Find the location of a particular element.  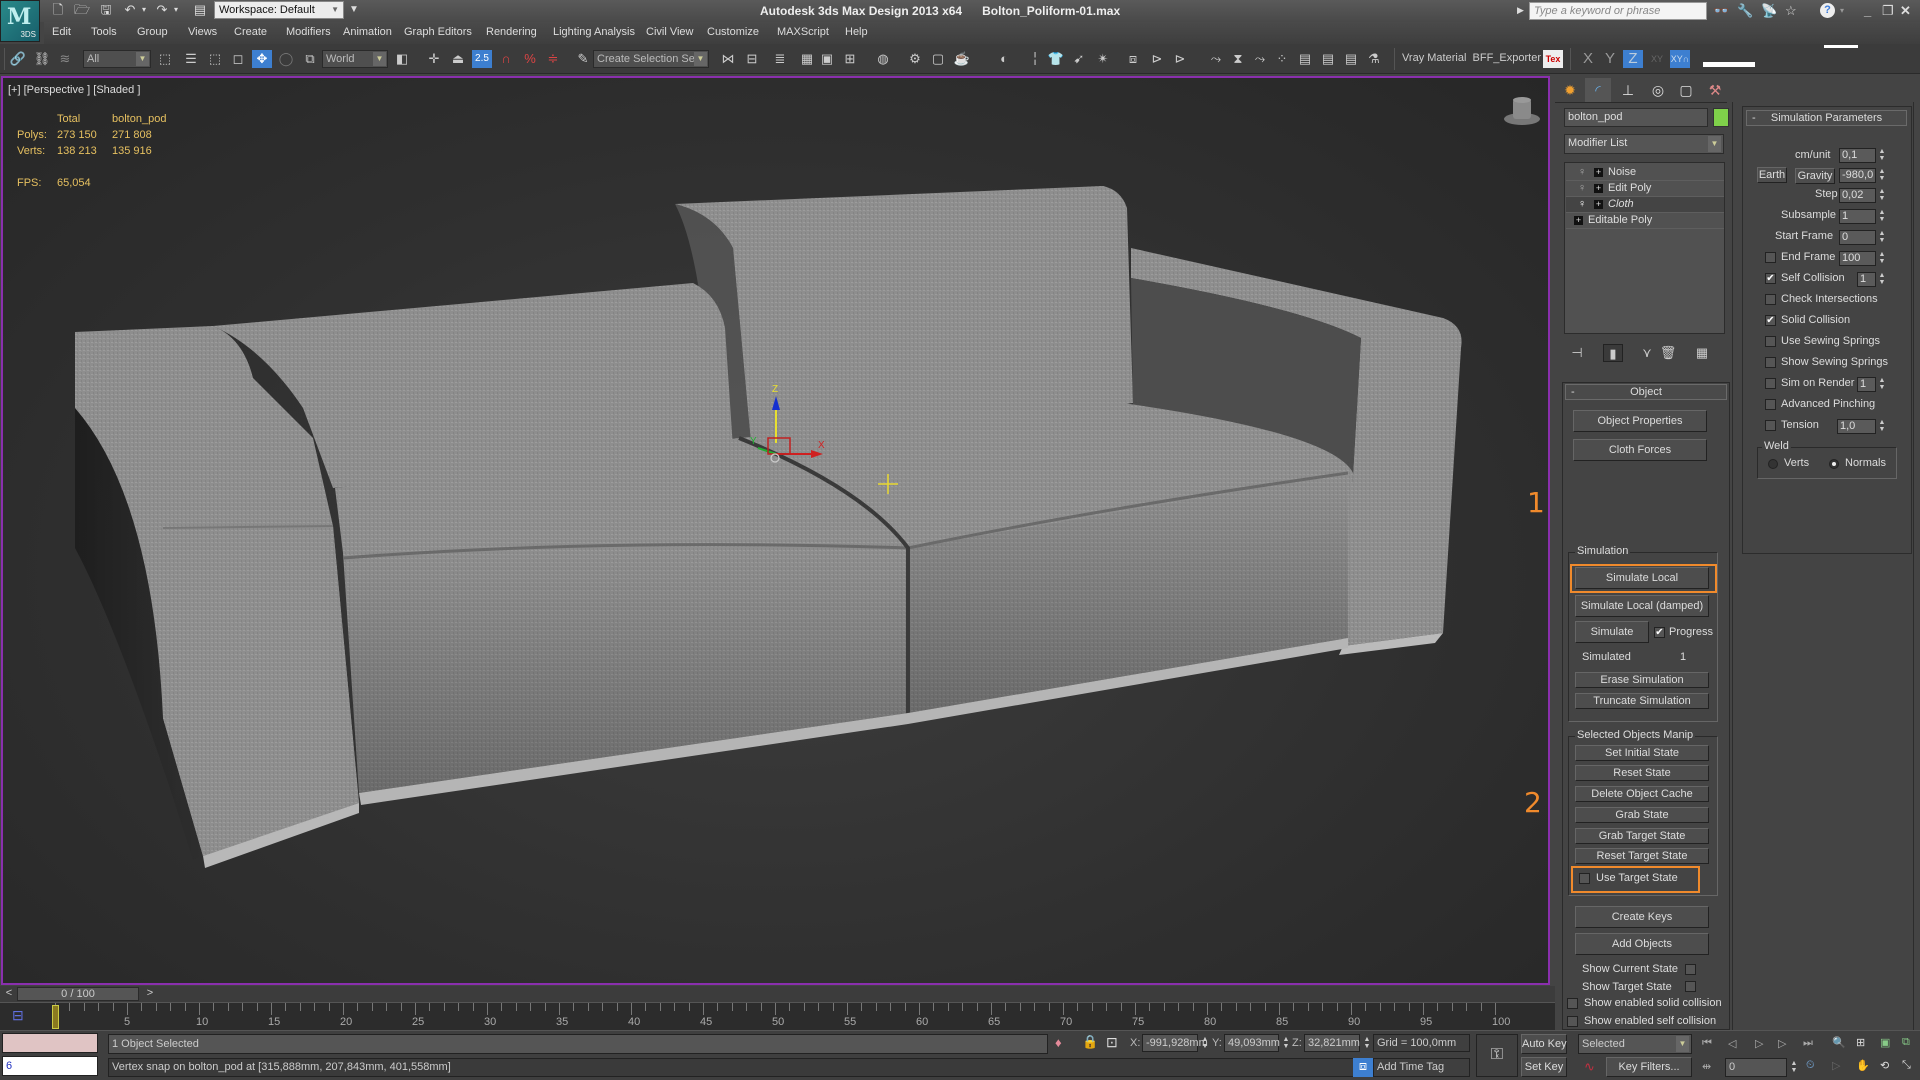

axis-constraint-snap-icon: XY∩ is located at coordinates (1680, 59).